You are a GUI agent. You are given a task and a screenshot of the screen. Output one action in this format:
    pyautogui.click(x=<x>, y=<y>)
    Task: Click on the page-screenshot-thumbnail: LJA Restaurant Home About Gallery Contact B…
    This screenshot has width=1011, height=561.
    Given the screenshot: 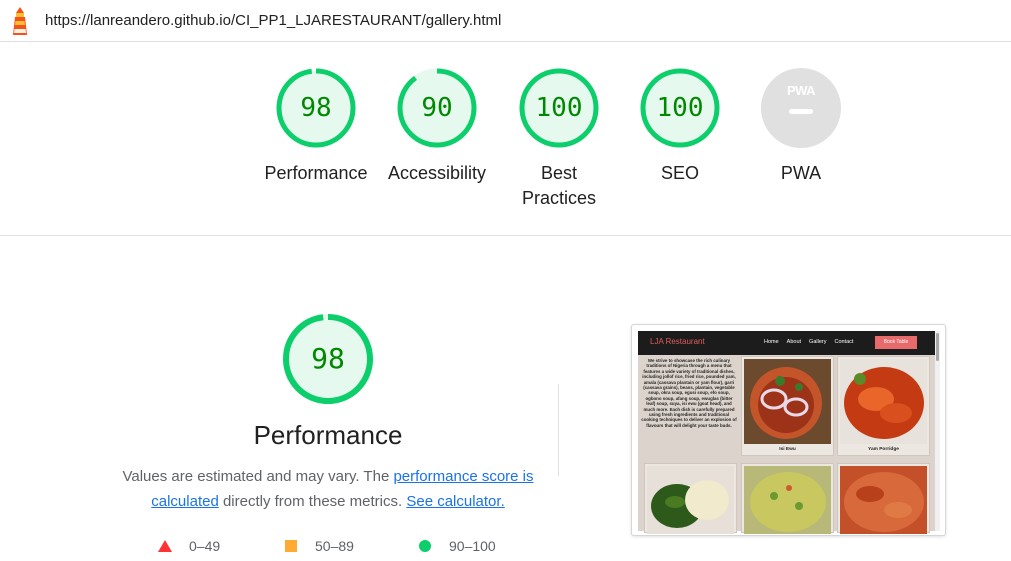 What is the action you would take?
    pyautogui.click(x=788, y=430)
    